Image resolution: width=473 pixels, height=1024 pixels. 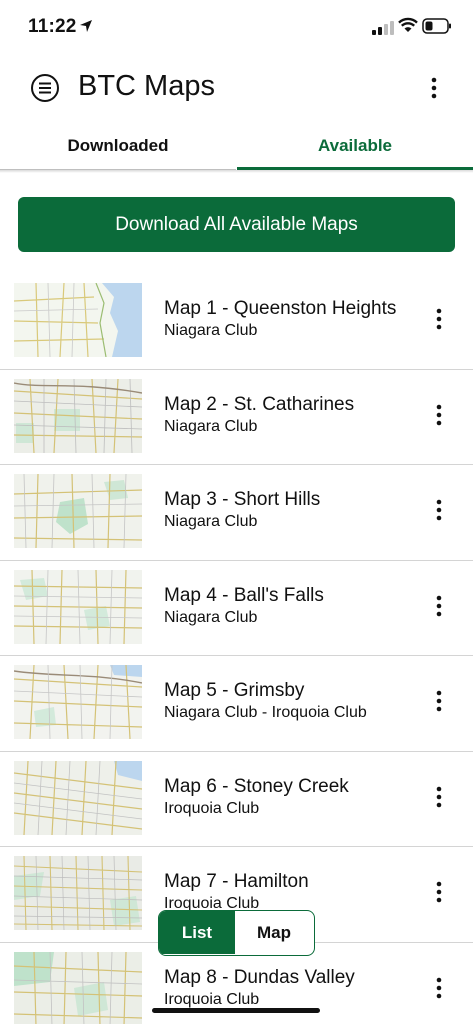 I want to click on list-item: Map 1 - Queenston Heights Niagara Club, so click(x=236, y=322).